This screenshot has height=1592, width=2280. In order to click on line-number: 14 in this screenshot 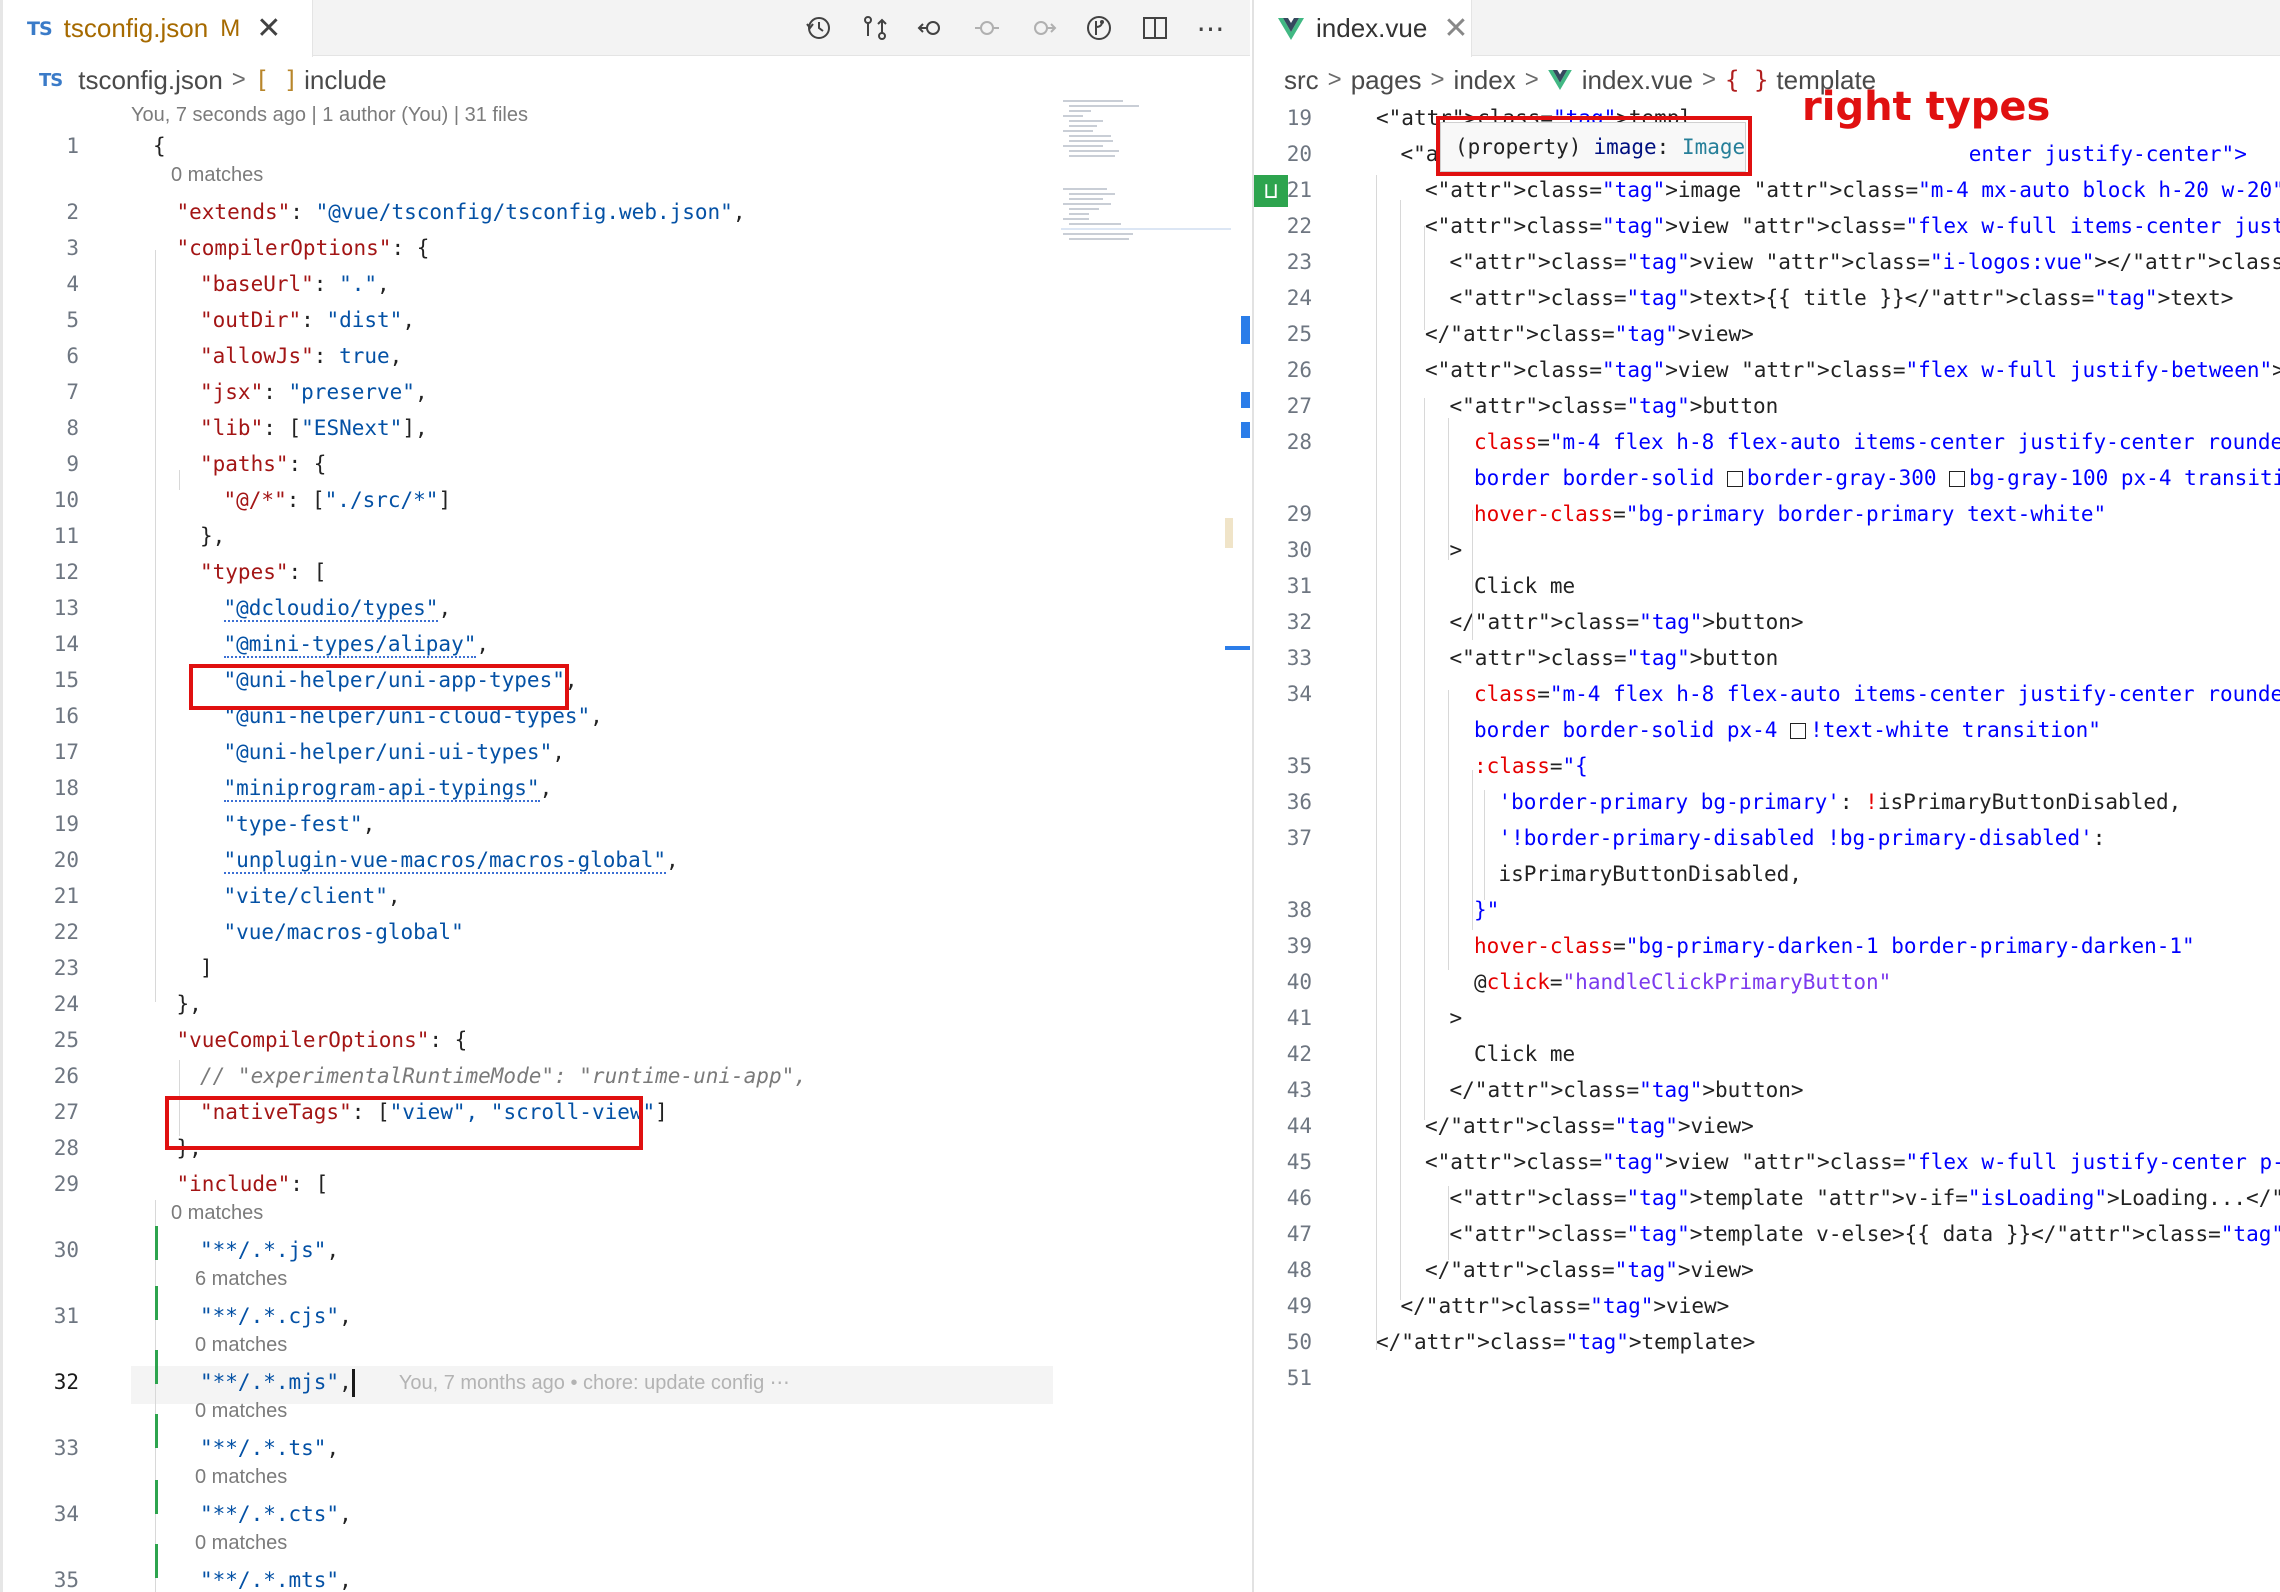, I will do `click(41, 644)`.